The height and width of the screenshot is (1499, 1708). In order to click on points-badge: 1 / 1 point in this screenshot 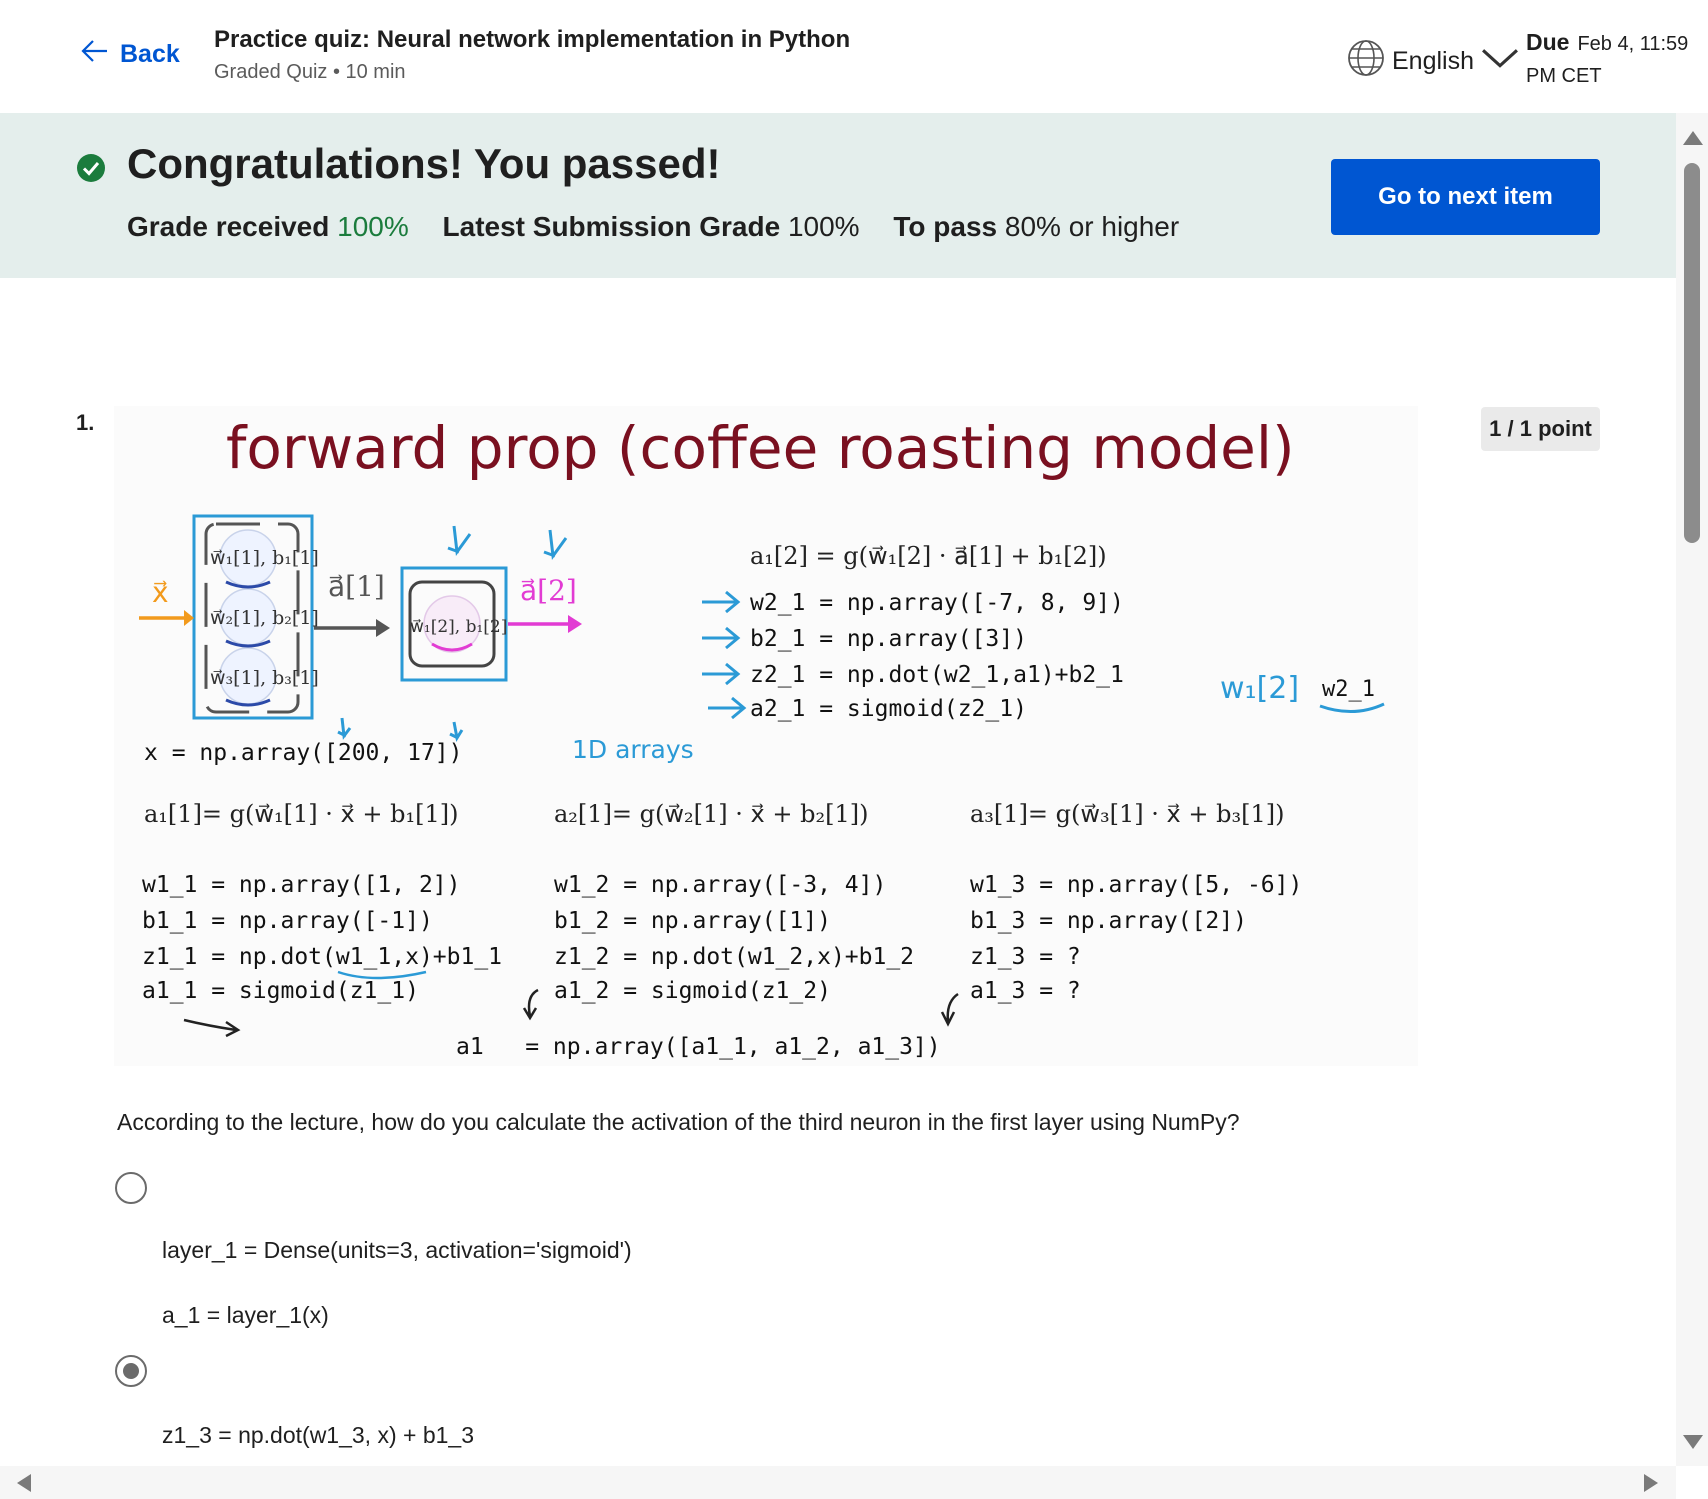, I will do `click(1540, 429)`.